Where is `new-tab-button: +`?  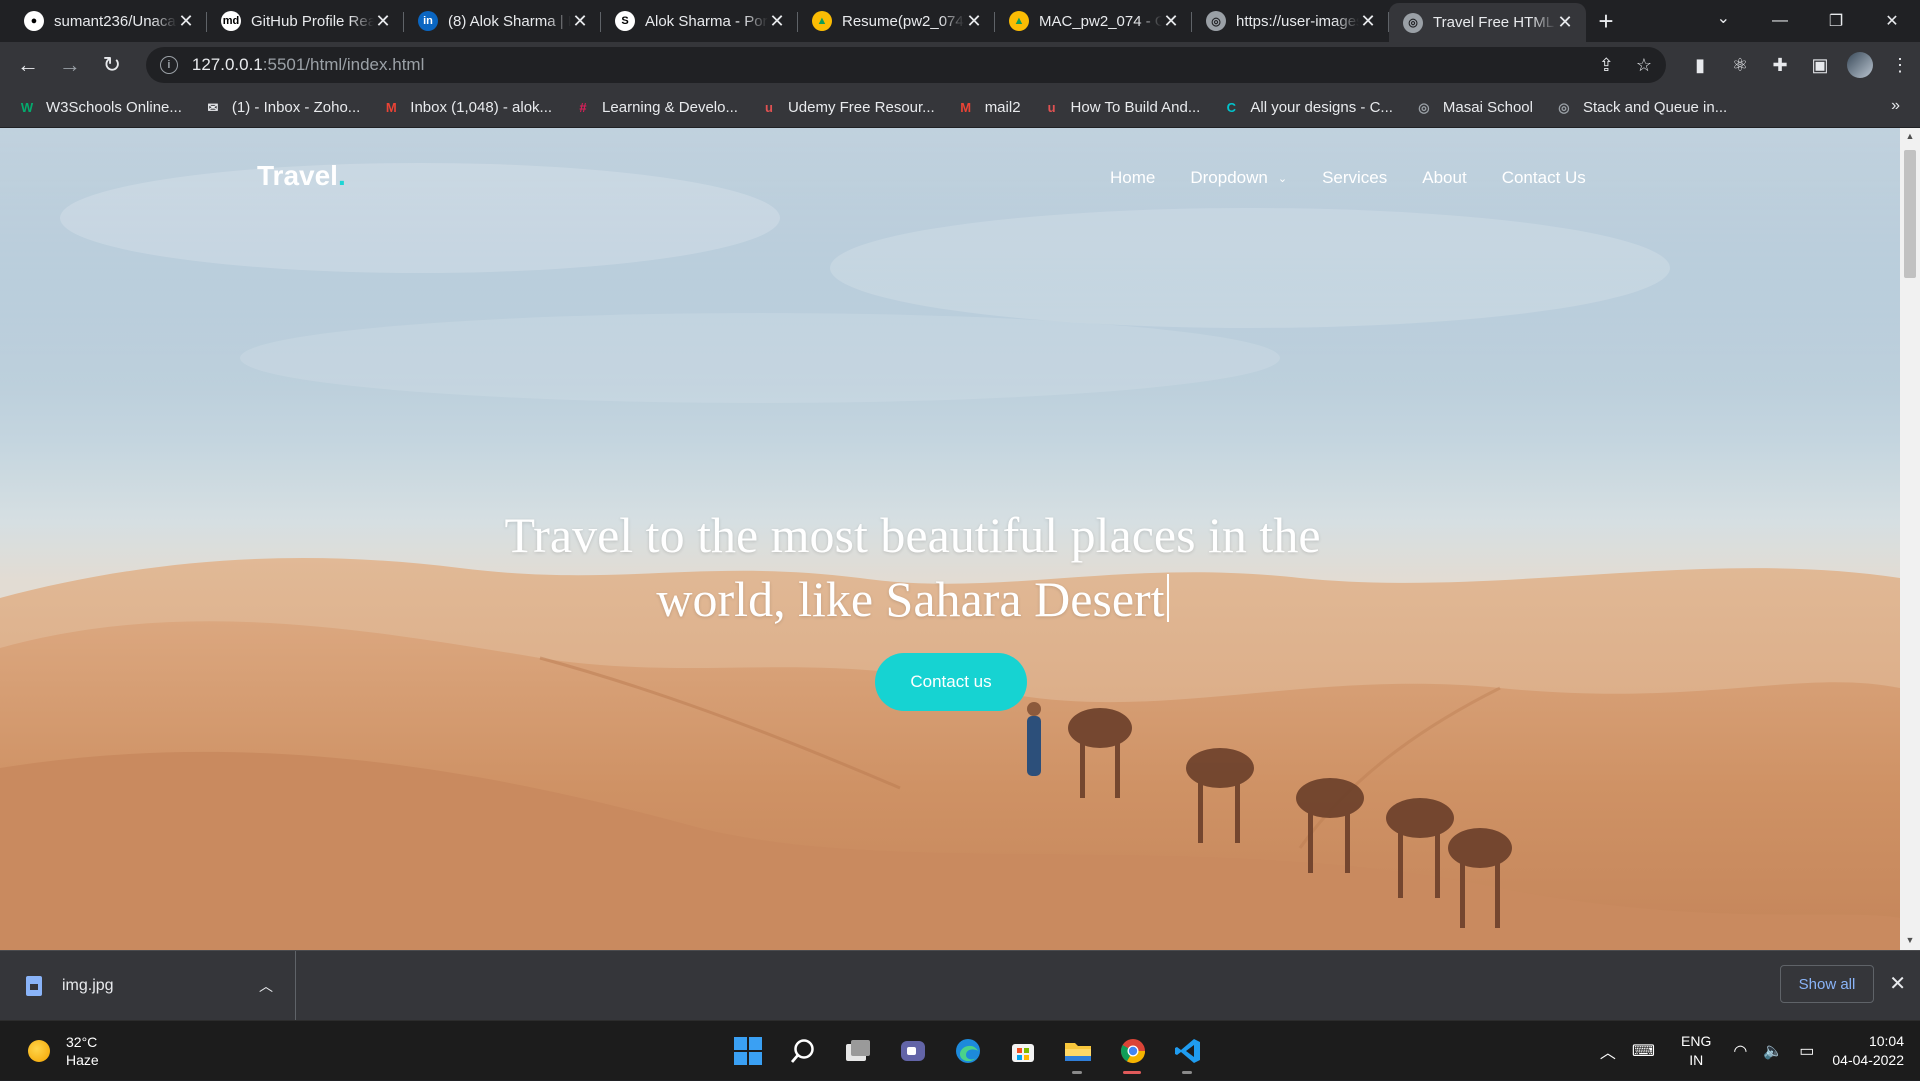
new-tab-button: + is located at coordinates (1606, 21).